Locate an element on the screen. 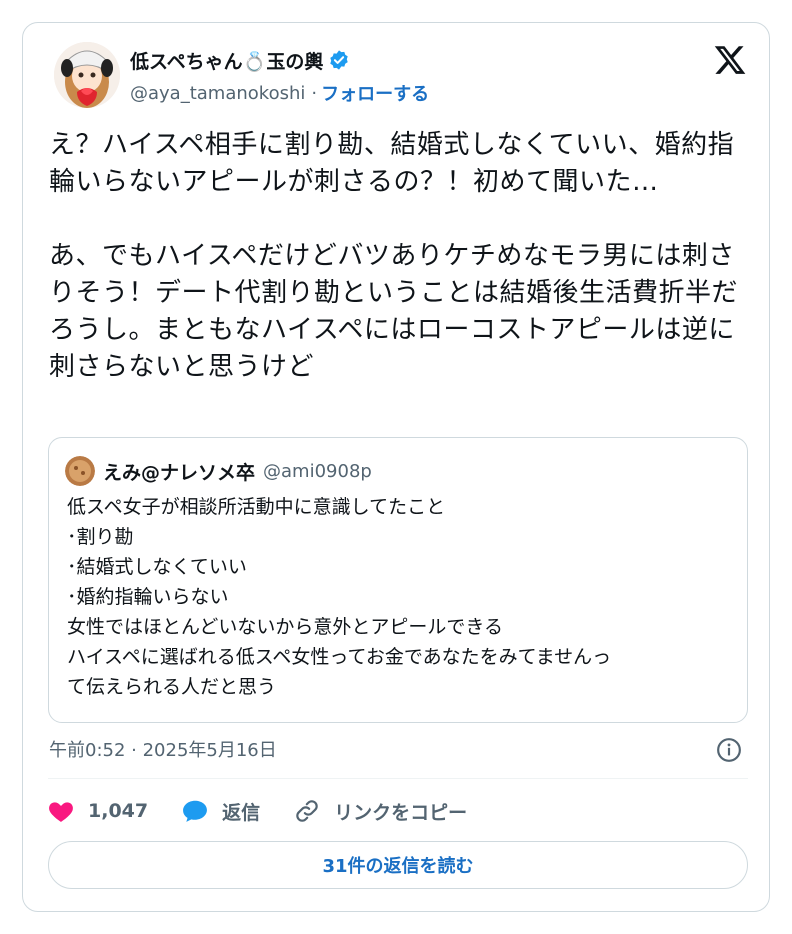 This screenshot has width=792, height=934. x-logo-icon is located at coordinates (730, 60).